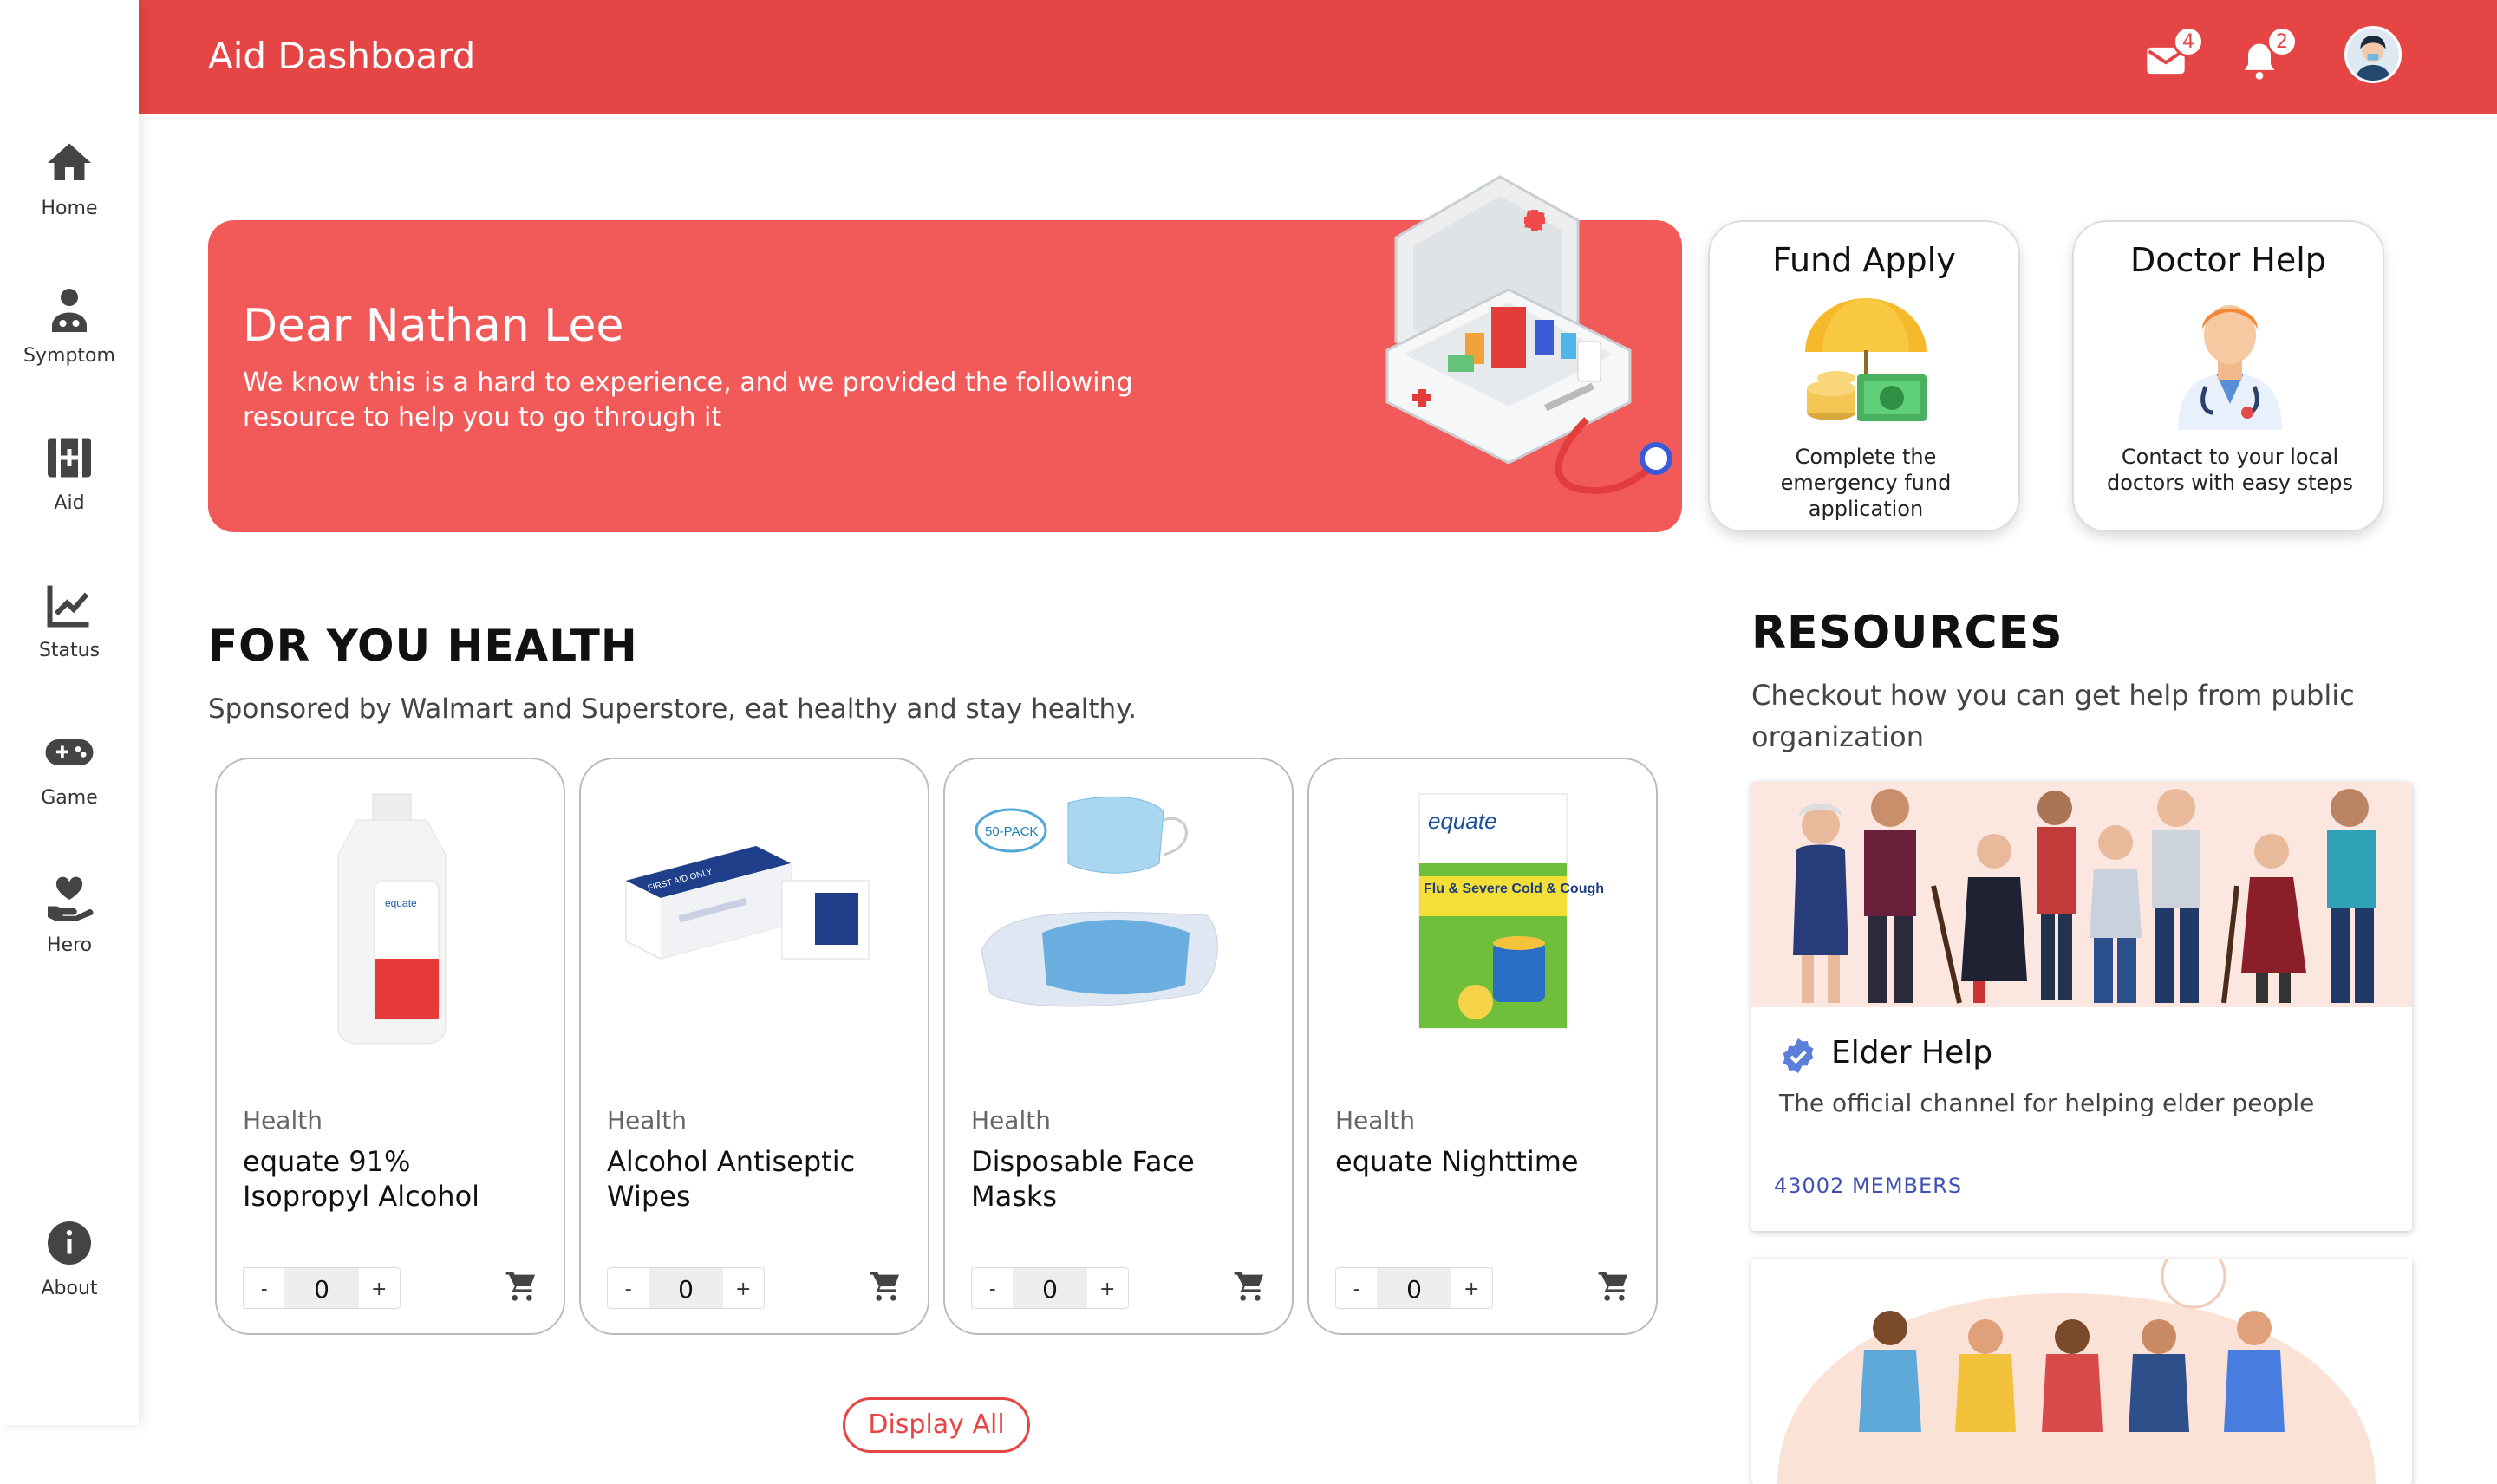 The height and width of the screenshot is (1484, 2497). I want to click on first-aid-kit-illustration, so click(1528, 334).